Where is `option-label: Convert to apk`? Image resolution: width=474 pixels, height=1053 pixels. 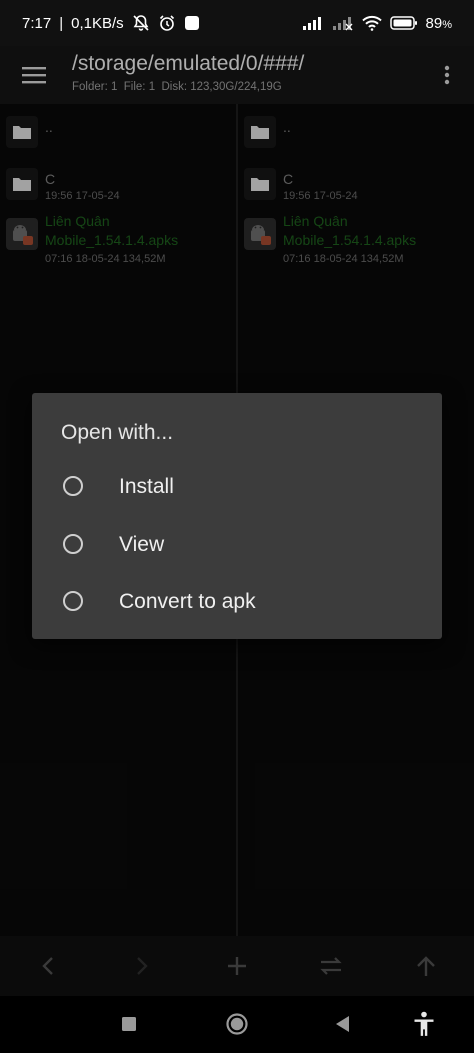
option-label: Convert to apk is located at coordinates (187, 601).